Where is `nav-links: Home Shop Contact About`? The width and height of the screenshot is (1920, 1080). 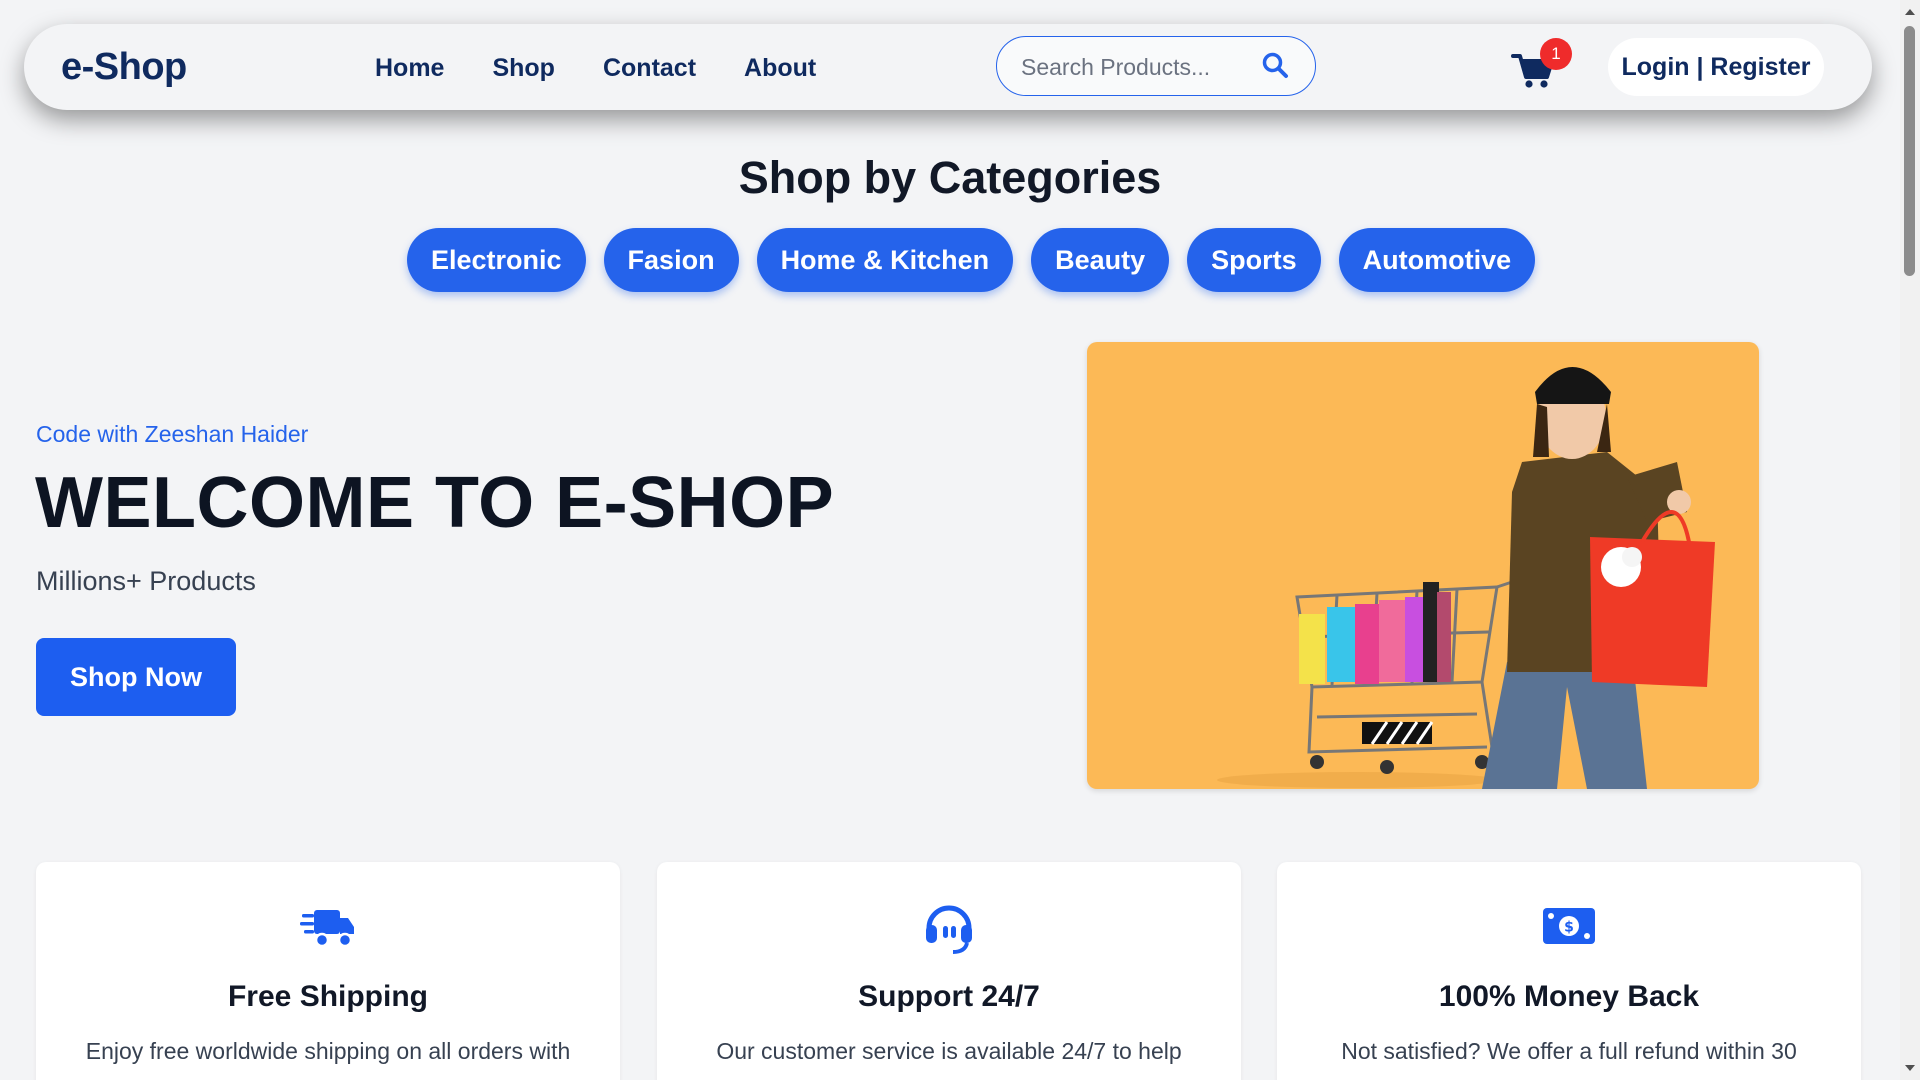
nav-links: Home Shop Contact About is located at coordinates (595, 68).